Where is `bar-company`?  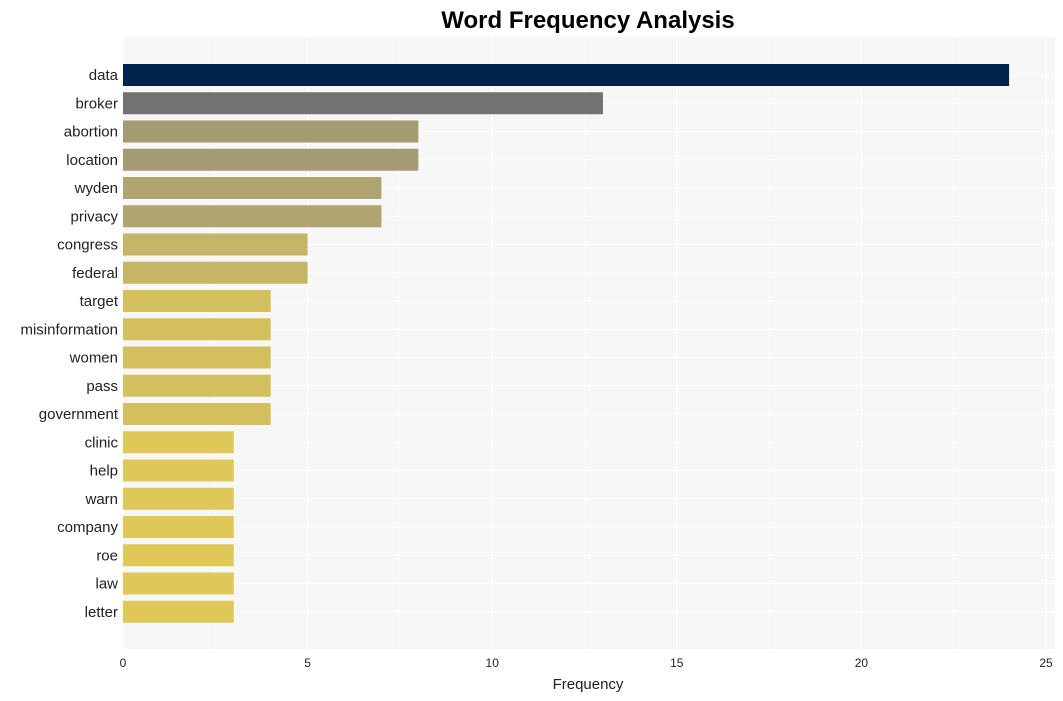 bar-company is located at coordinates (178, 527).